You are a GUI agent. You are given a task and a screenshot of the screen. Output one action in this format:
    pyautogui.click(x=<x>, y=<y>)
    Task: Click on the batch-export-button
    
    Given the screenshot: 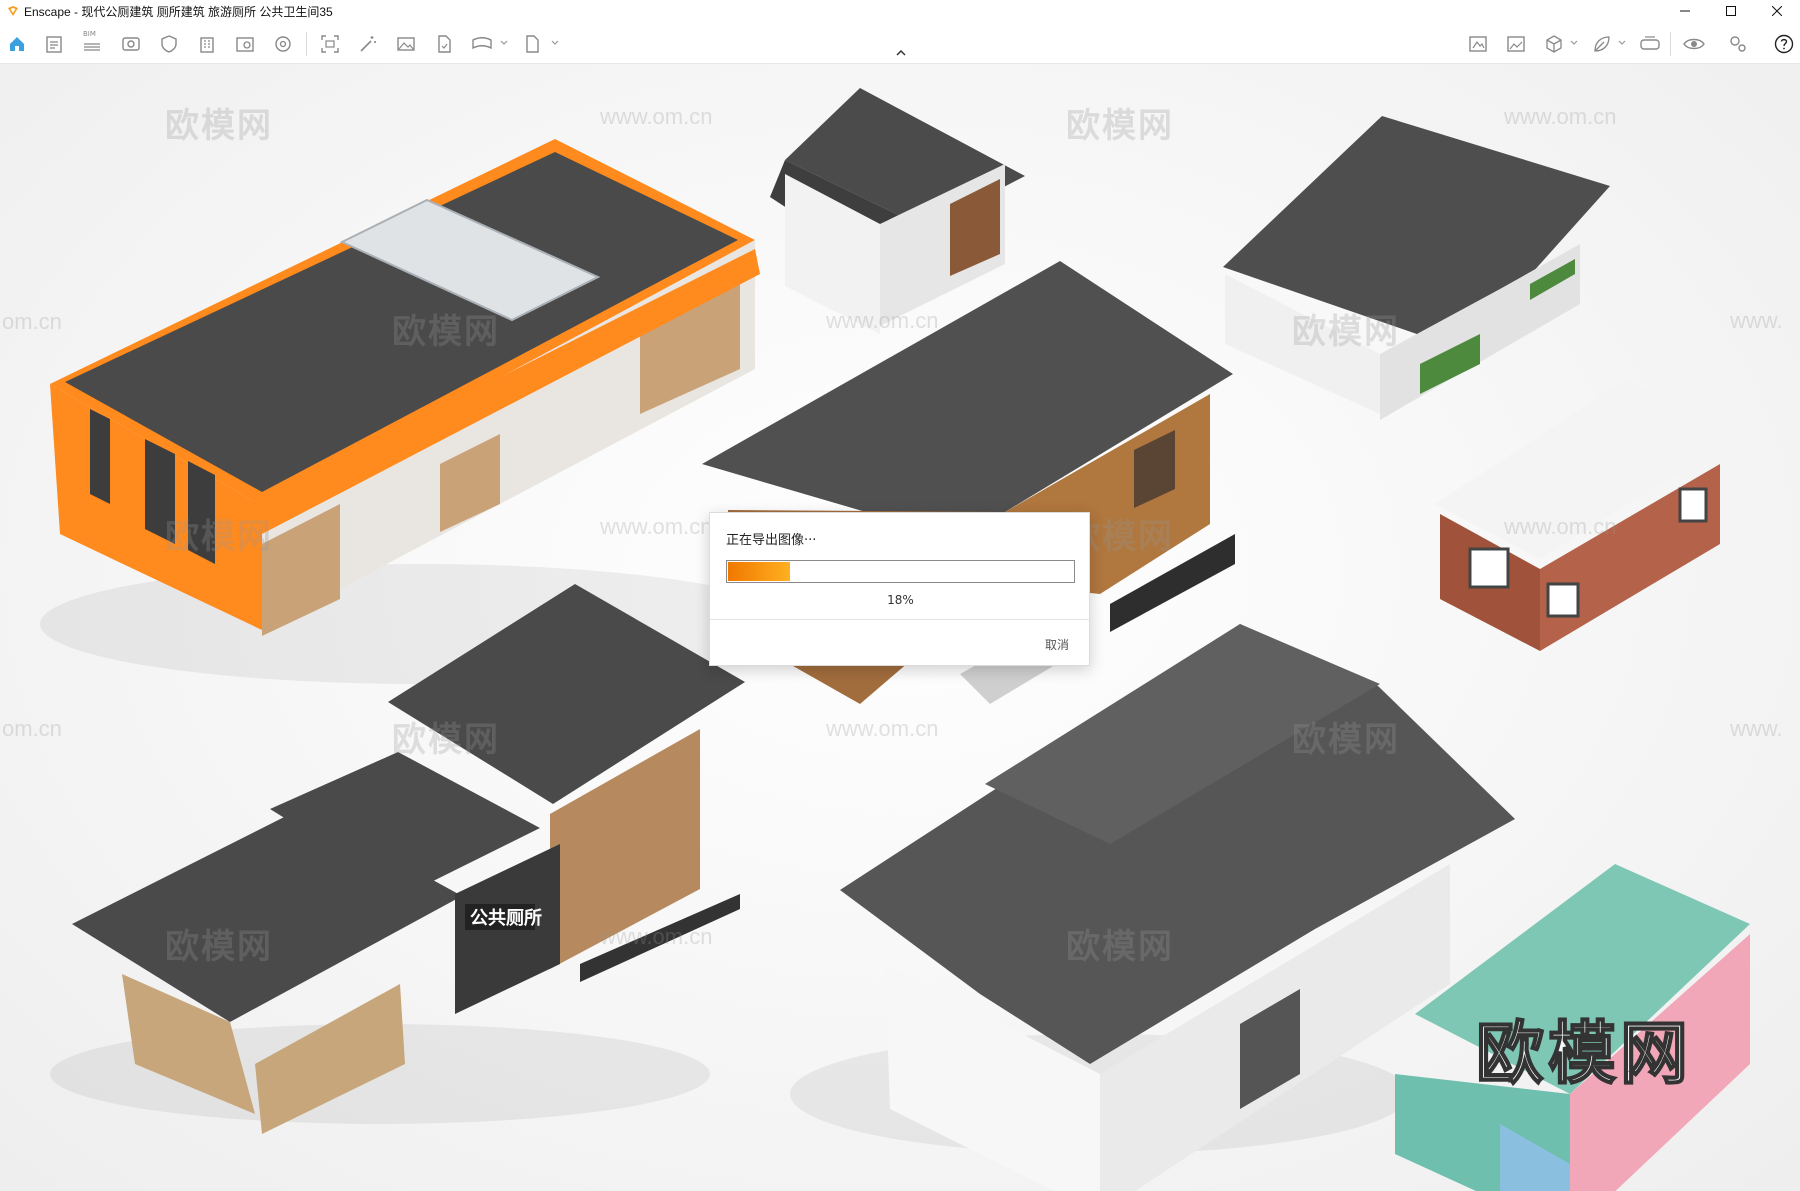 What is the action you would take?
    pyautogui.click(x=532, y=44)
    